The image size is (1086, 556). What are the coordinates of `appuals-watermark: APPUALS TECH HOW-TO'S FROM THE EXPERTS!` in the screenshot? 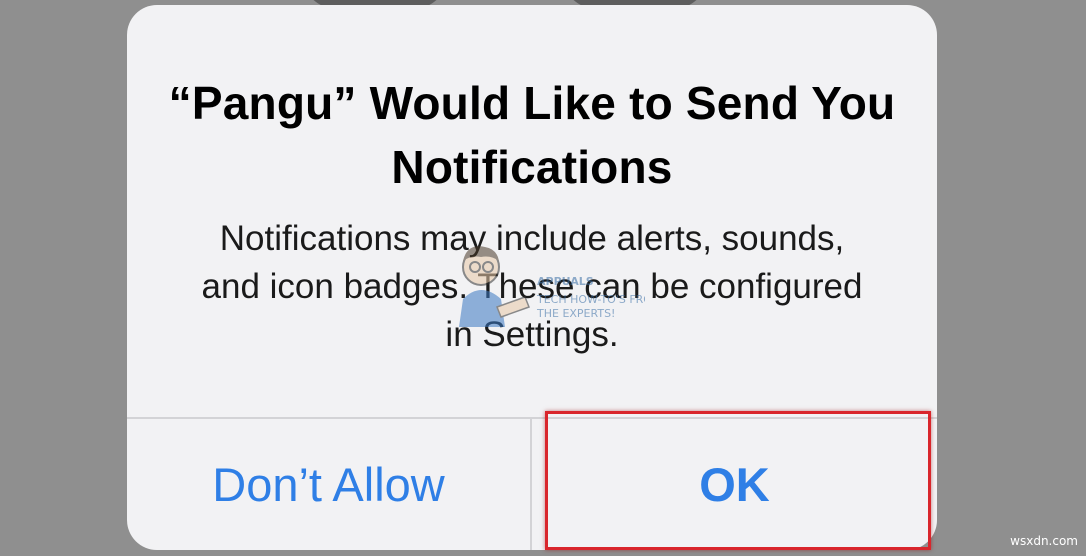 It's located at (552, 286).